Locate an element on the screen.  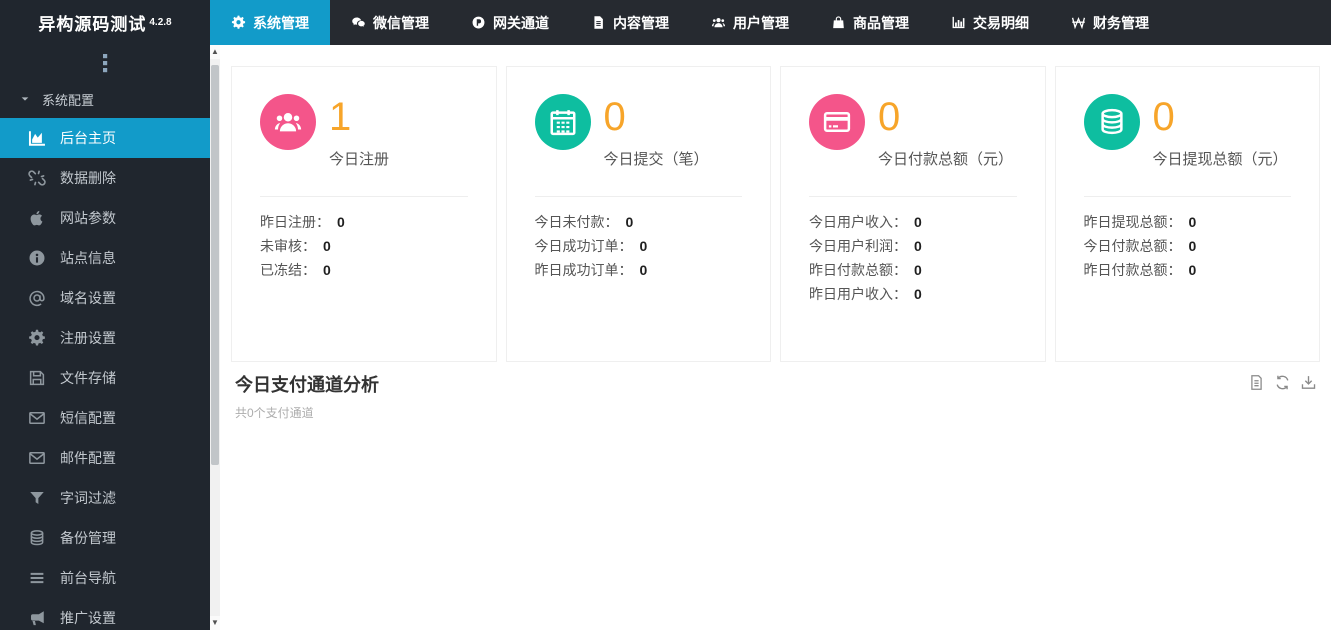
nav-tab-label: 财务管理 is located at coordinates (1121, 22).